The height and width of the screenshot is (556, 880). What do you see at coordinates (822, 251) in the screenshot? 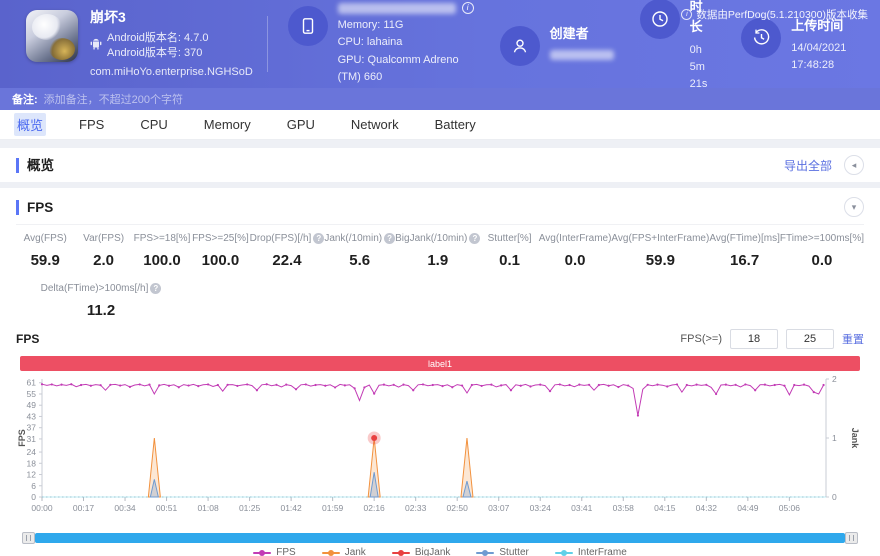
I see `metric-ftime-100ms-: FTime>=100ms[%] 0.0` at bounding box center [822, 251].